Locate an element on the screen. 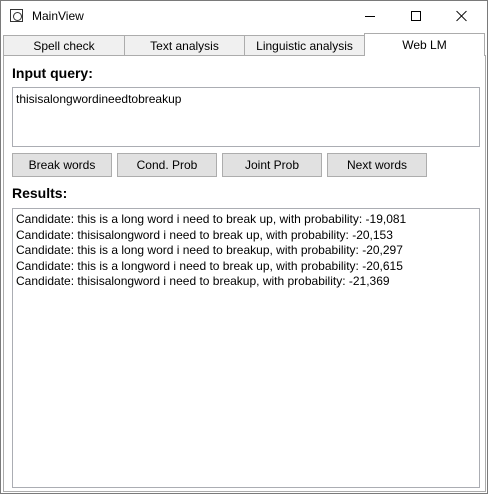 The width and height of the screenshot is (488, 494). tab-web-lm: Web LM is located at coordinates (424, 44).